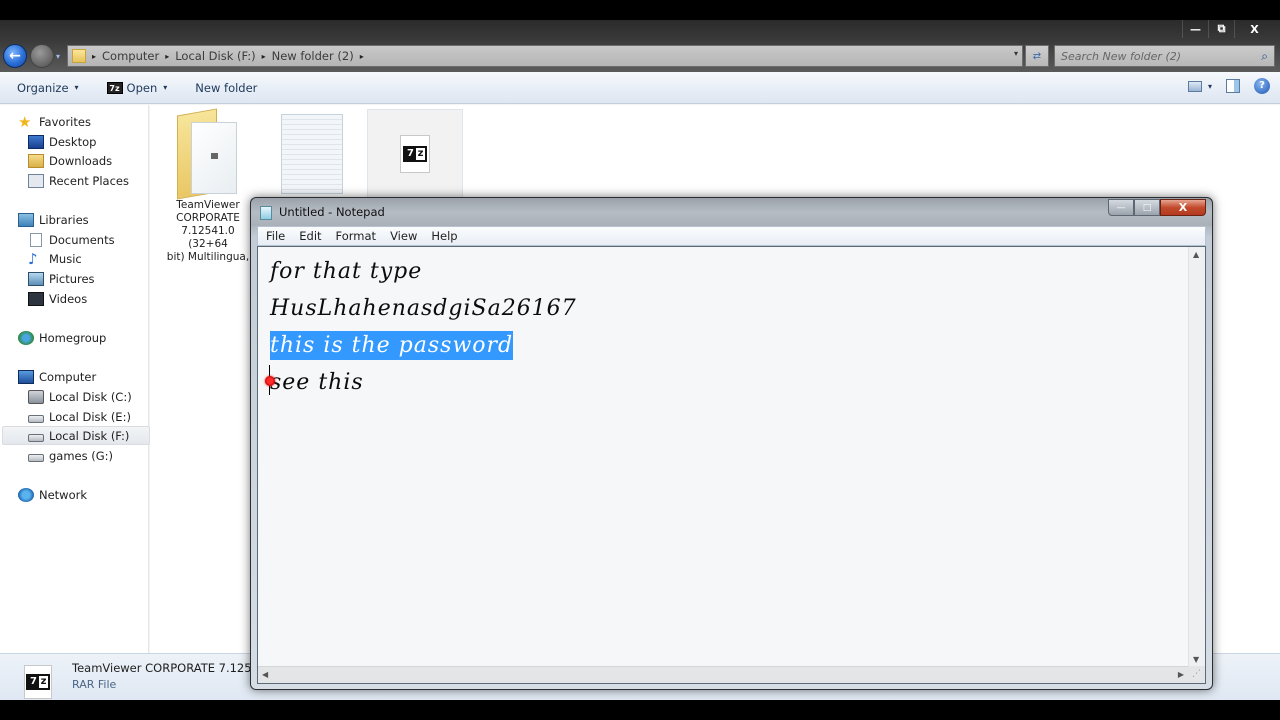 This screenshot has height=720, width=1280. Describe the element at coordinates (1221, 29) in the screenshot. I see `restore-button: ⧉` at that location.